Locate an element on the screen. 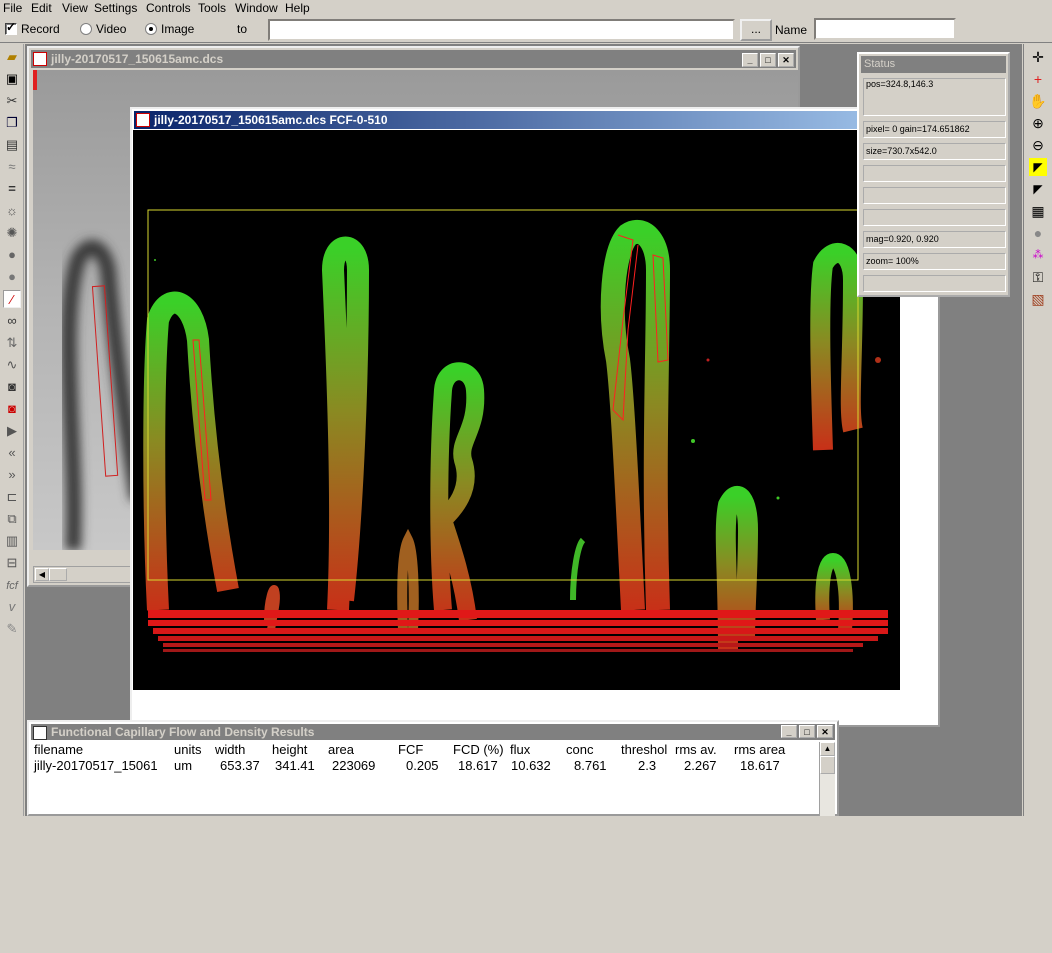  record-label: Record is located at coordinates (40, 29).